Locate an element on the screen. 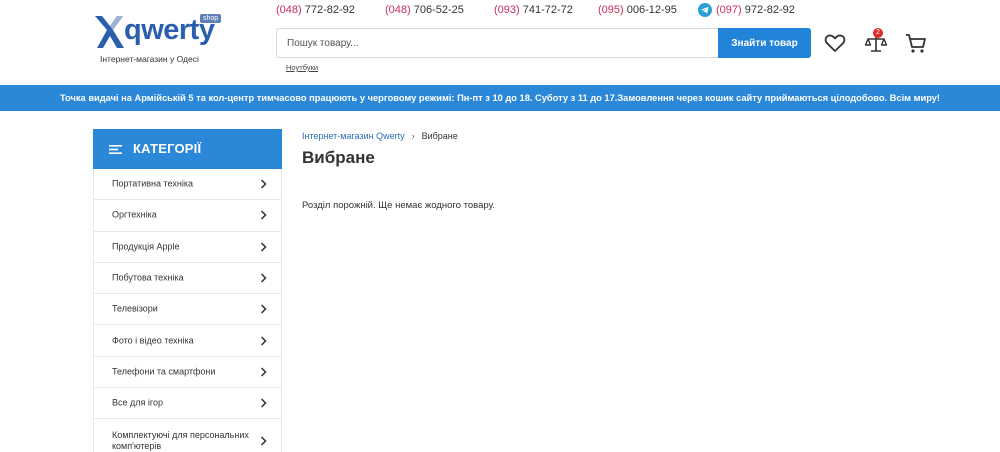 The image size is (1000, 452). phone-number: 006-12-95 is located at coordinates (651, 10).